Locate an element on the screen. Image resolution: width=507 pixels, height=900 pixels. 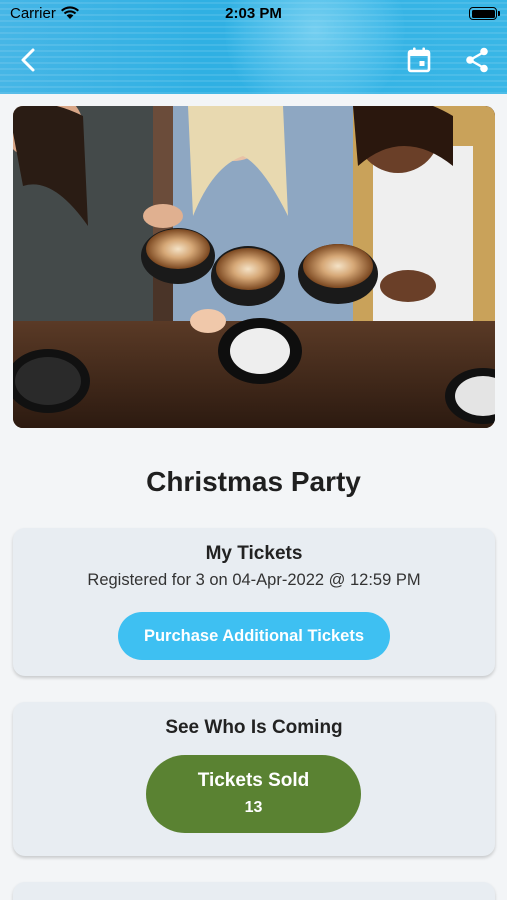
my-tickets-heading: My Tickets is located at coordinates (254, 553).